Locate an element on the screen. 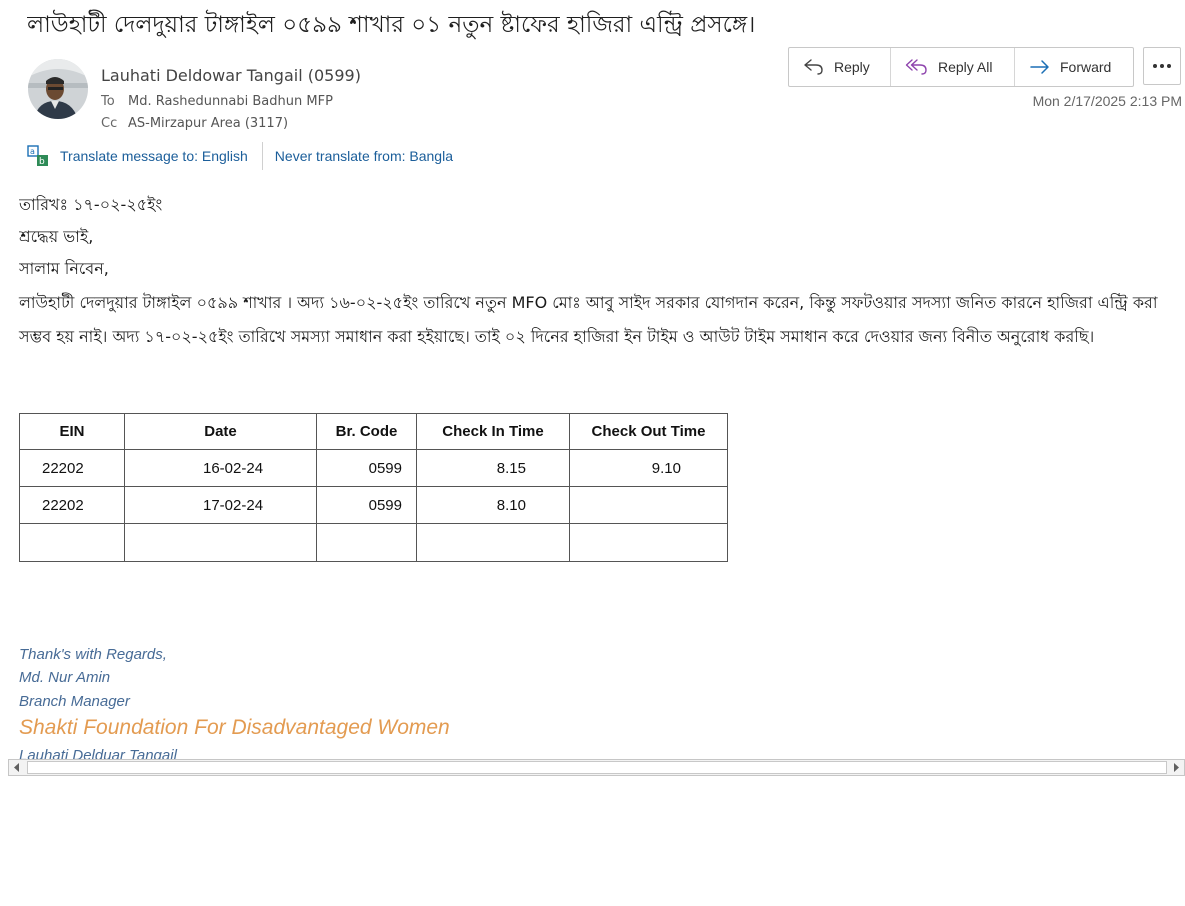 Image resolution: width=1185 pixels, height=906 pixels. reply-button: Reply is located at coordinates (840, 67).